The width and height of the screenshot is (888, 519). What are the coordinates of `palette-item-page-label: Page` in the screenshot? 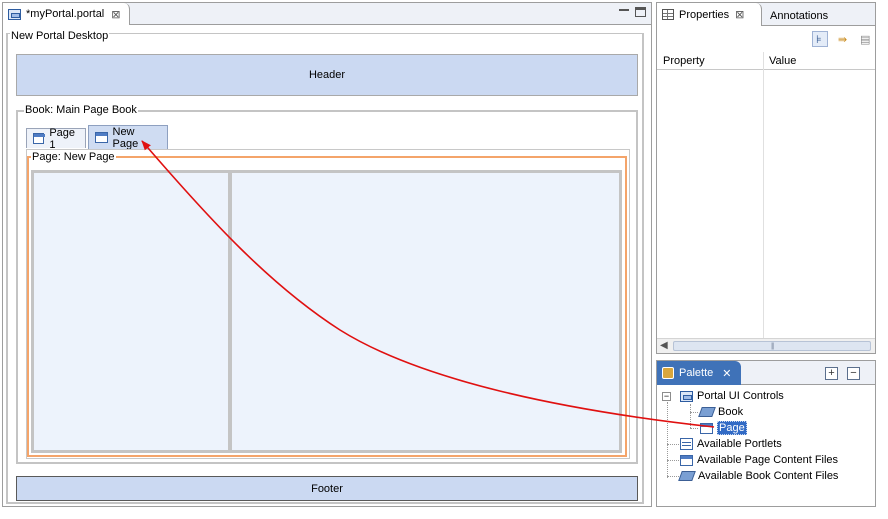 It's located at (732, 428).